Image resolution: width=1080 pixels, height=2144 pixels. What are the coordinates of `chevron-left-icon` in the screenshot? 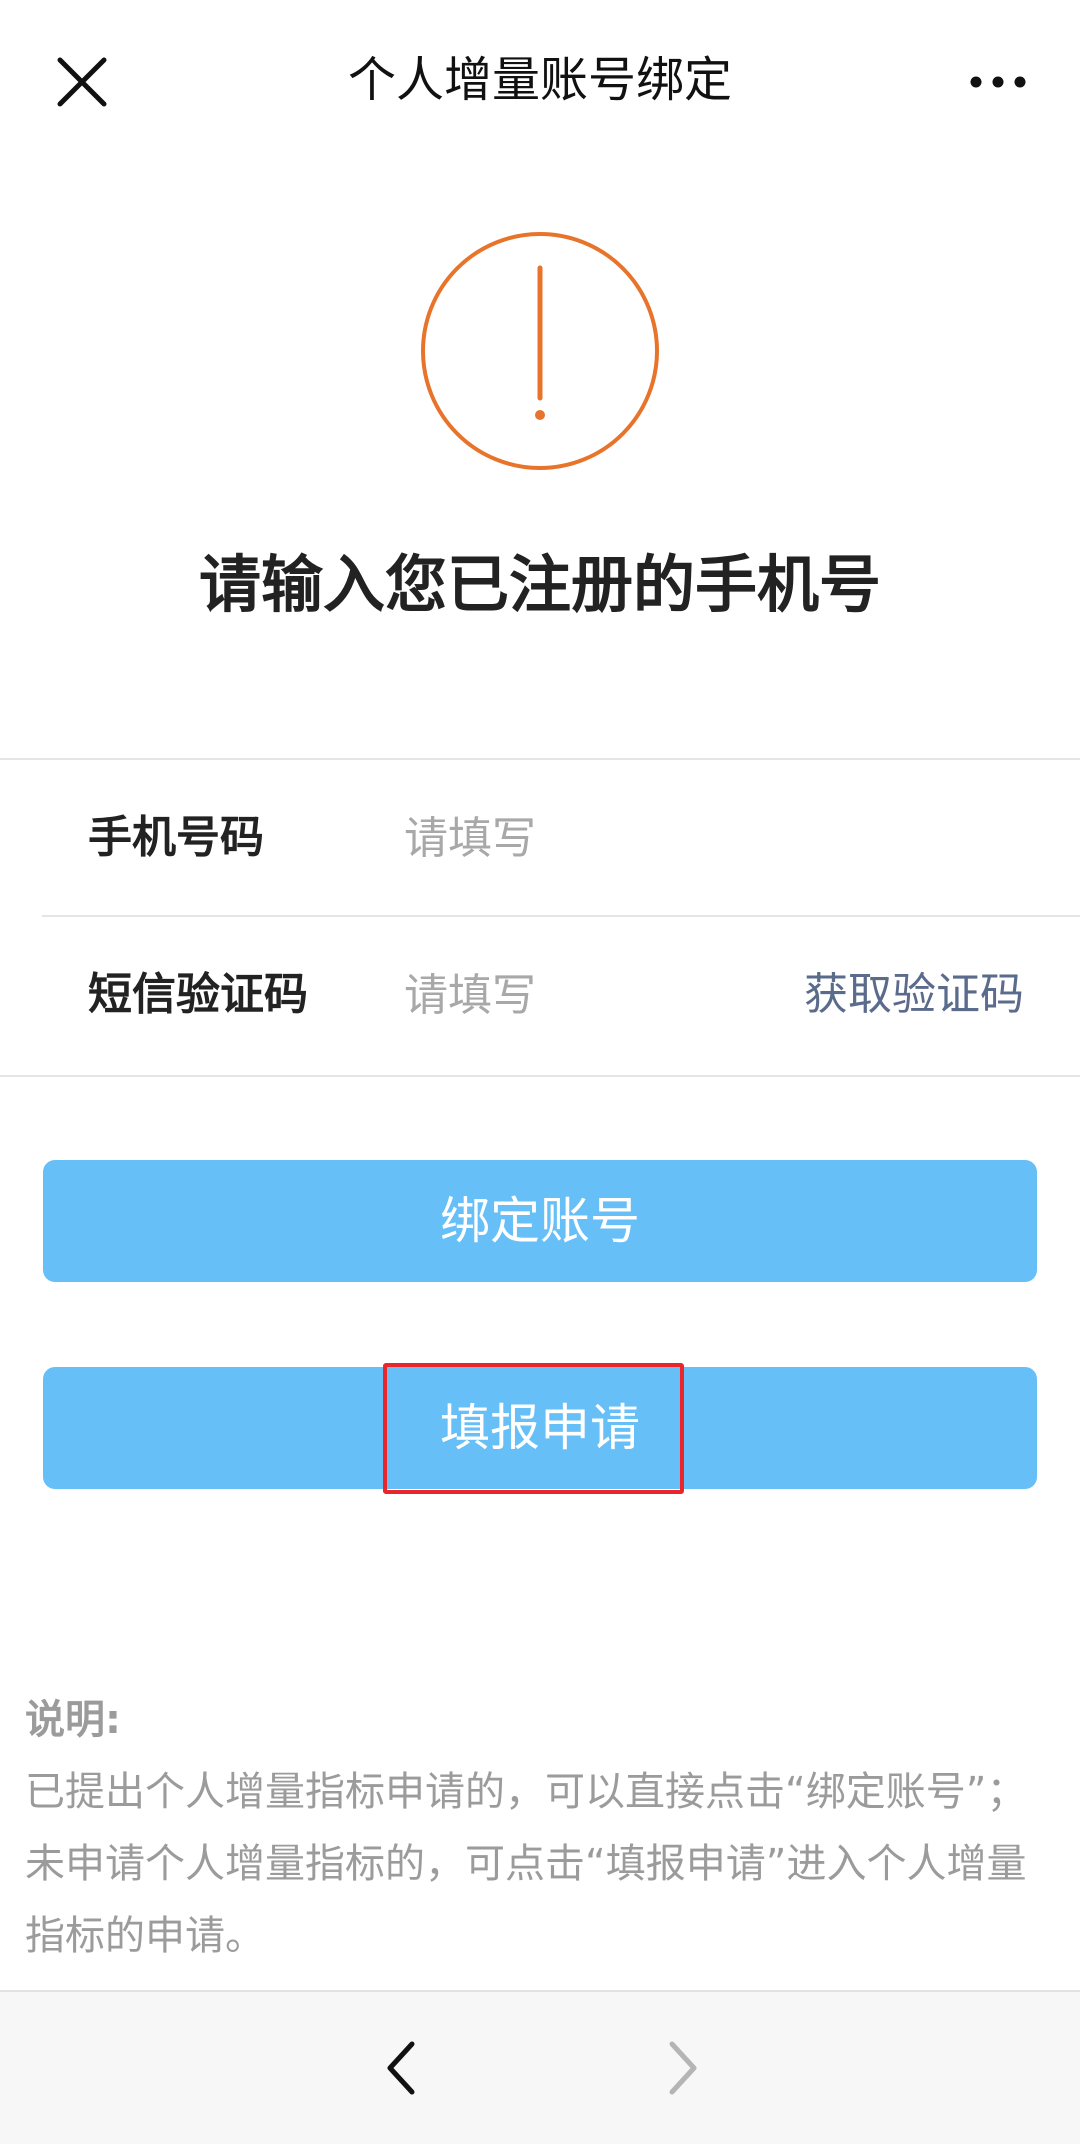 It's located at (400, 2068).